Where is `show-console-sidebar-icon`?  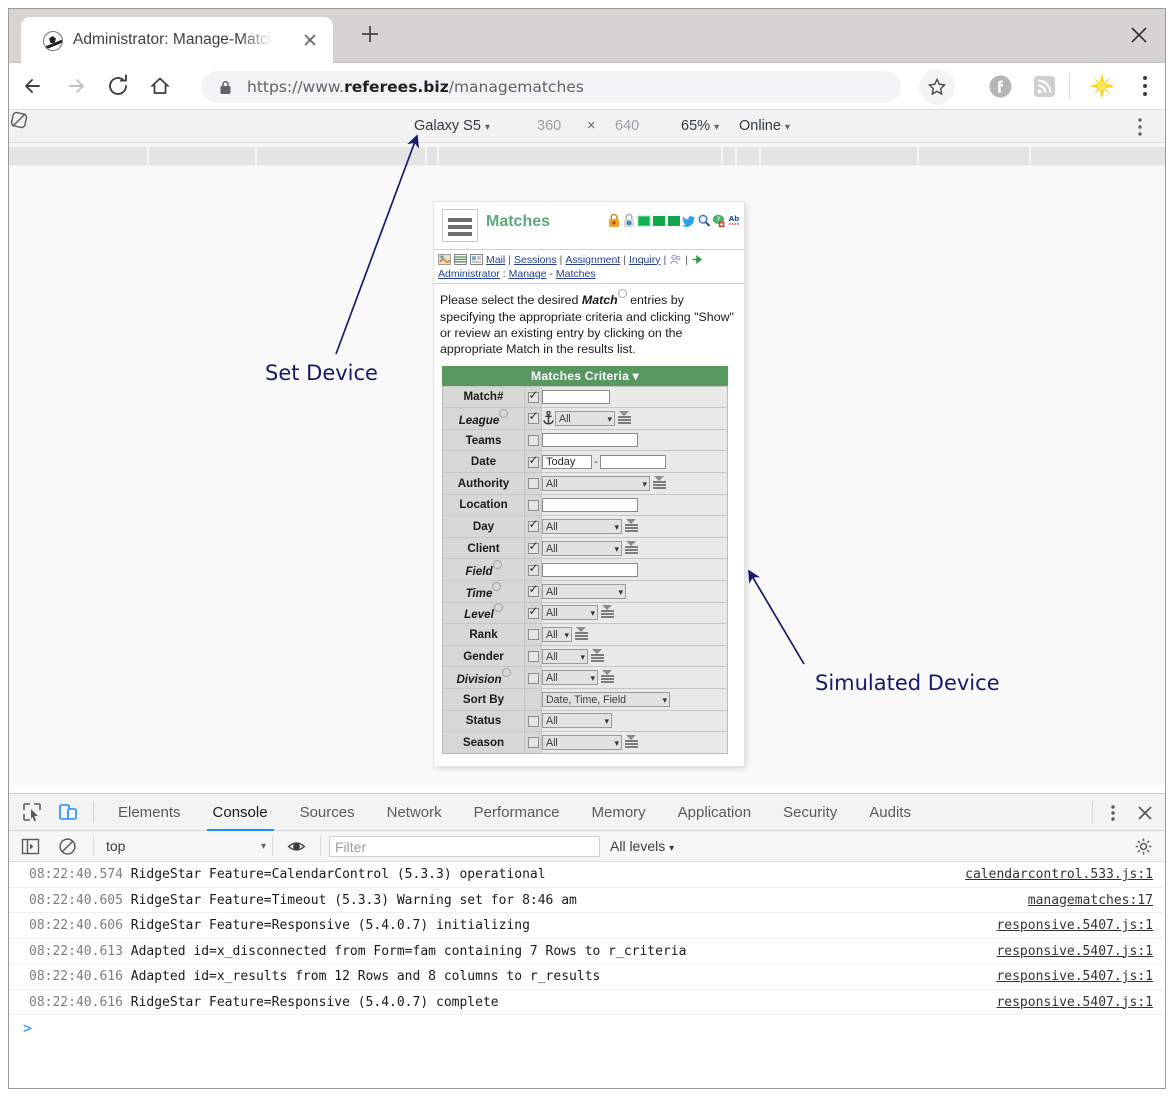 show-console-sidebar-icon is located at coordinates (30, 846).